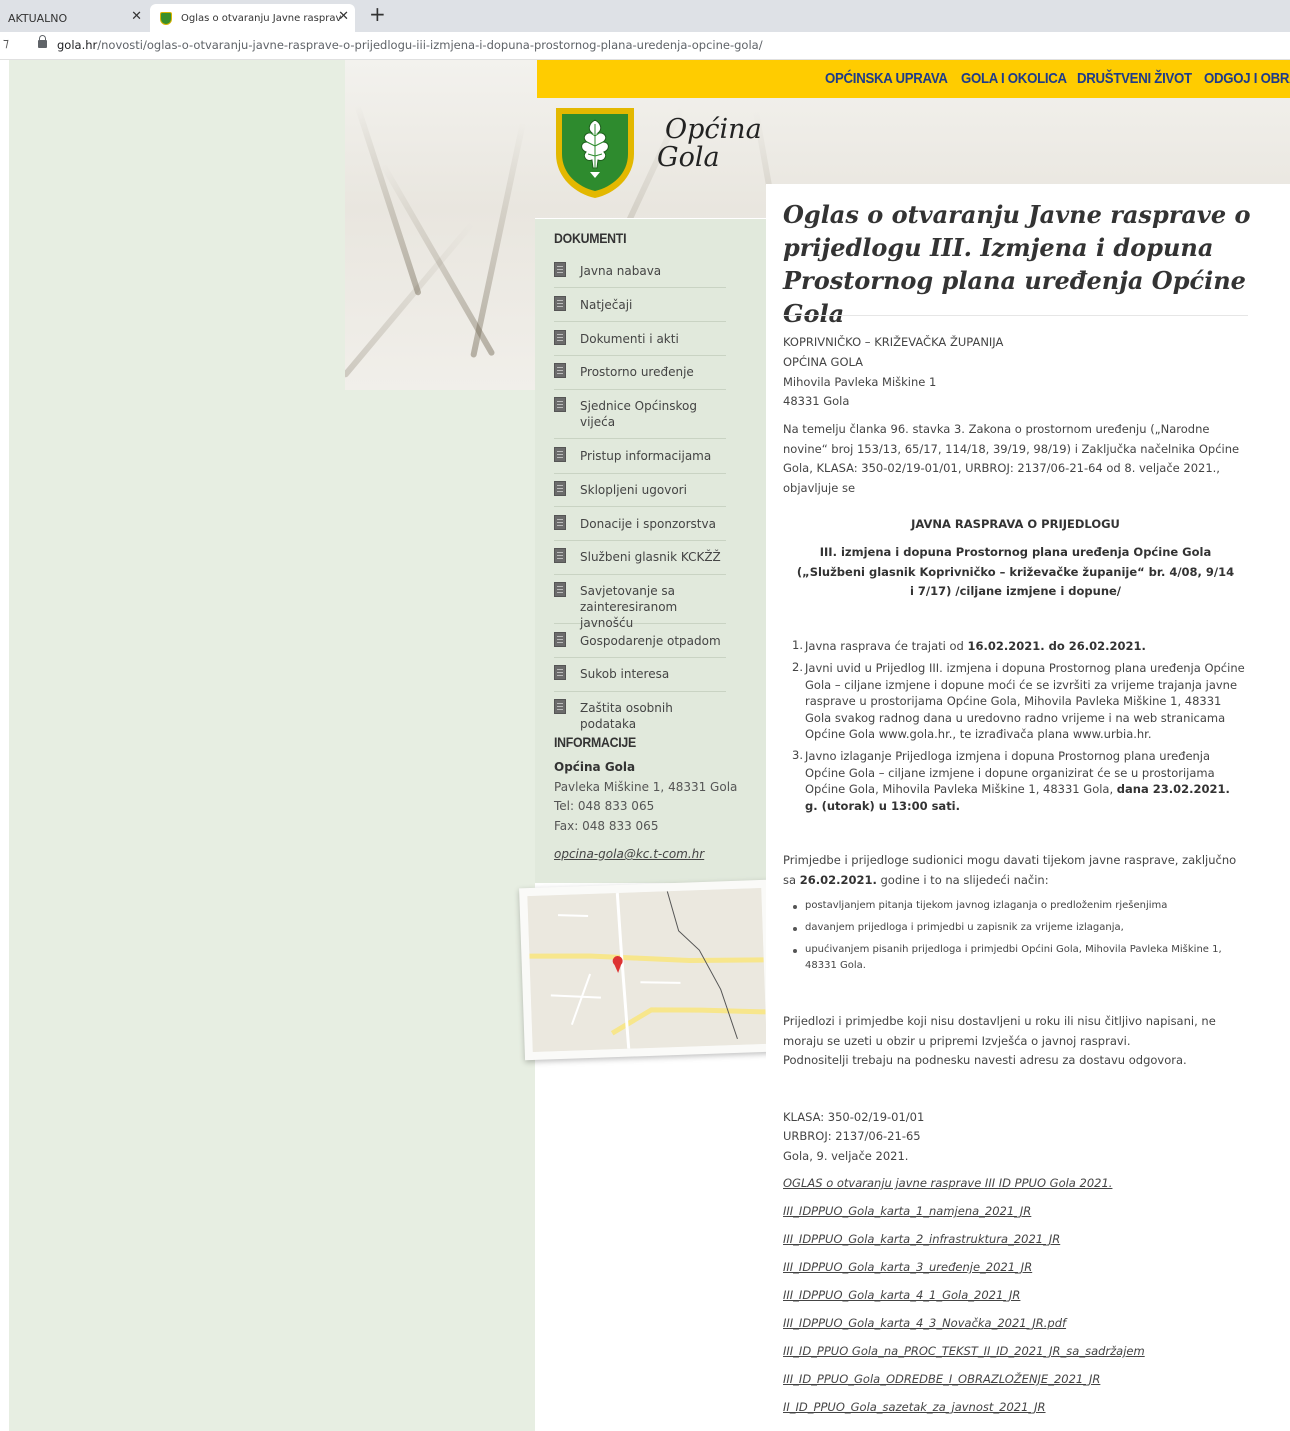 This screenshot has height=1431, width=1290. I want to click on info-name: Općina Gola, so click(595, 767).